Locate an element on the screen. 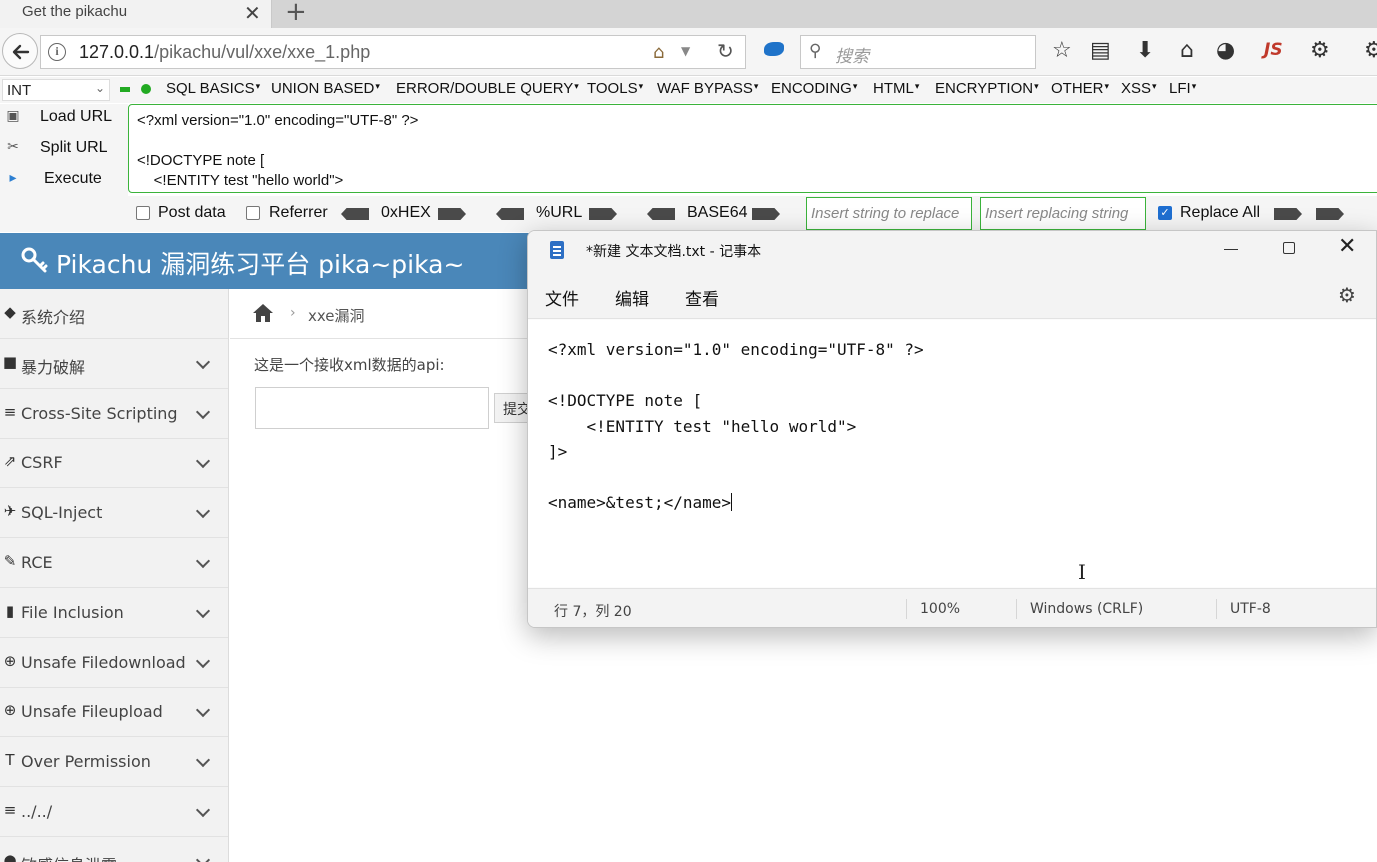 Image resolution: width=1377 pixels, height=862 pixels. base64-encode-arrow-icon is located at coordinates (766, 214).